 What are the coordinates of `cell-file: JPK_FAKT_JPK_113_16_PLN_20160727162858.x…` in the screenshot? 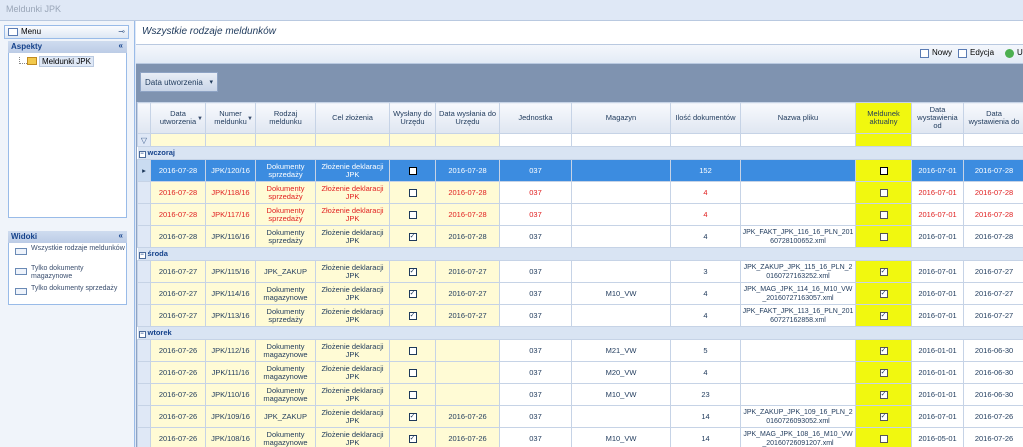 It's located at (798, 315).